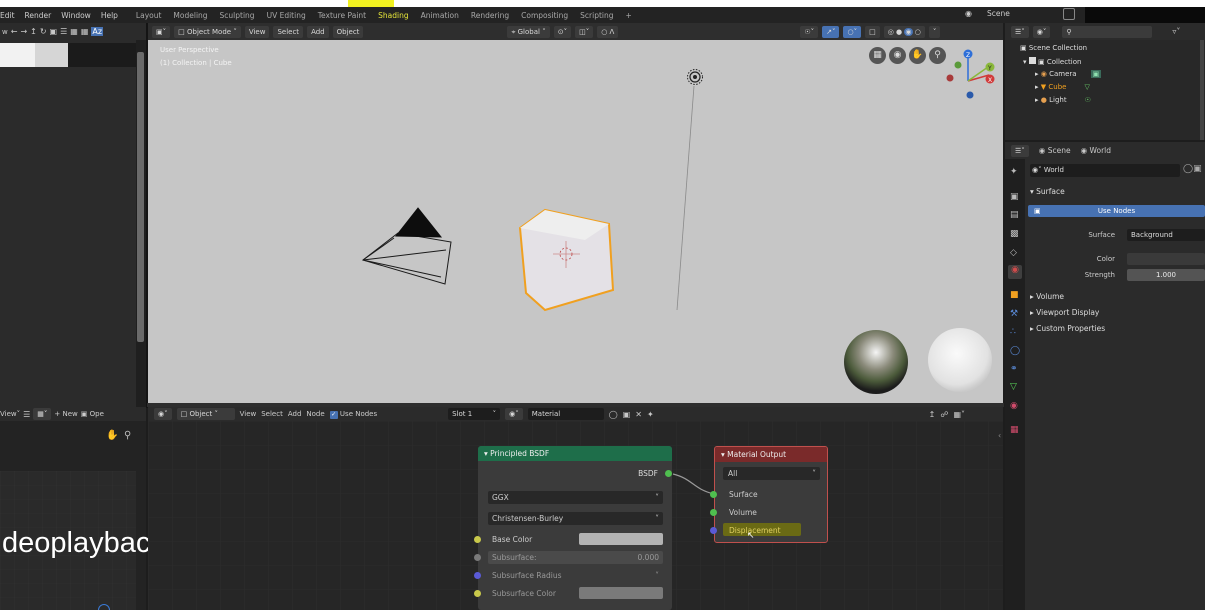 Image resolution: width=1205 pixels, height=610 pixels. Describe the element at coordinates (629, 15) in the screenshot. I see `add-workspace-button: +` at that location.